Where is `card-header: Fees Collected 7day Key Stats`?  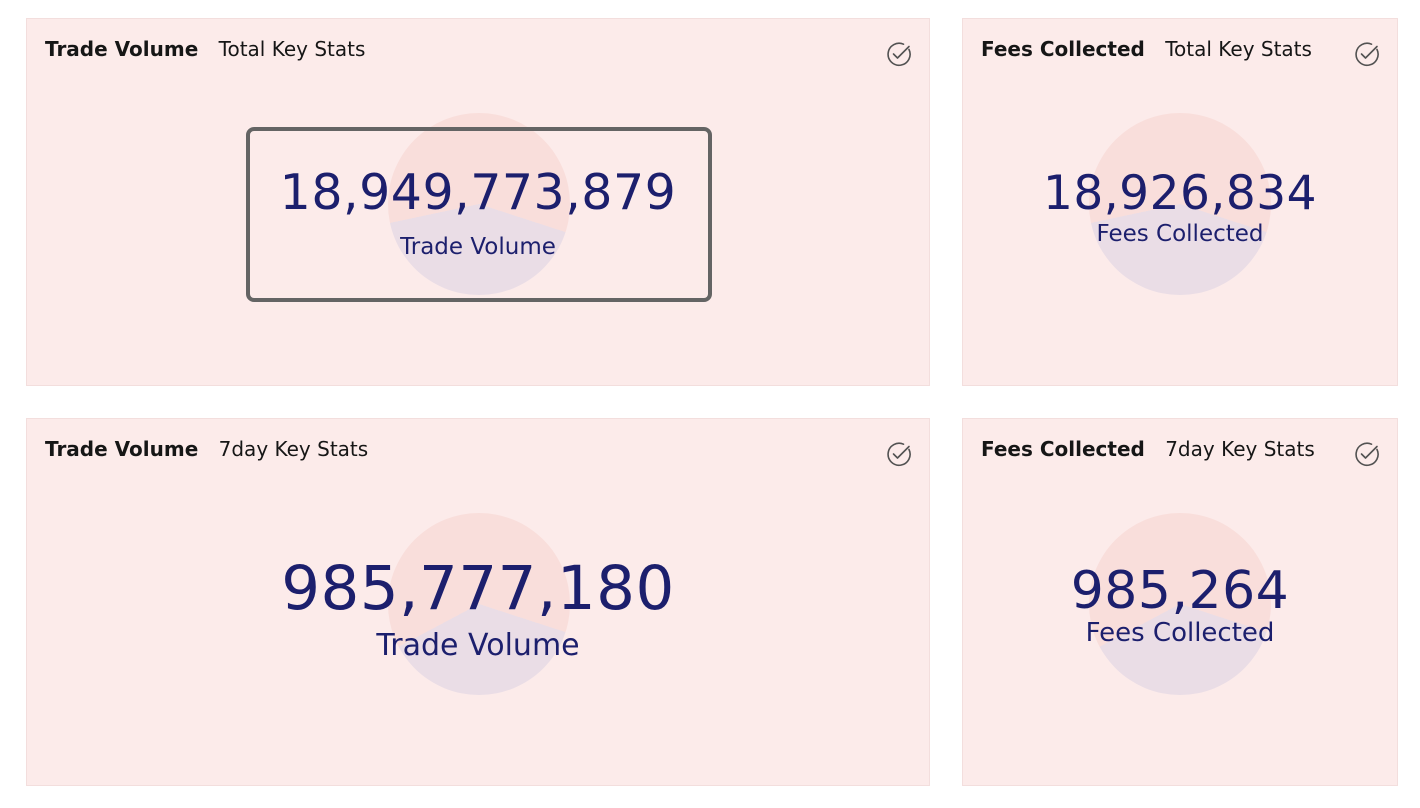
card-header: Fees Collected 7day Key Stats is located at coordinates (1148, 449).